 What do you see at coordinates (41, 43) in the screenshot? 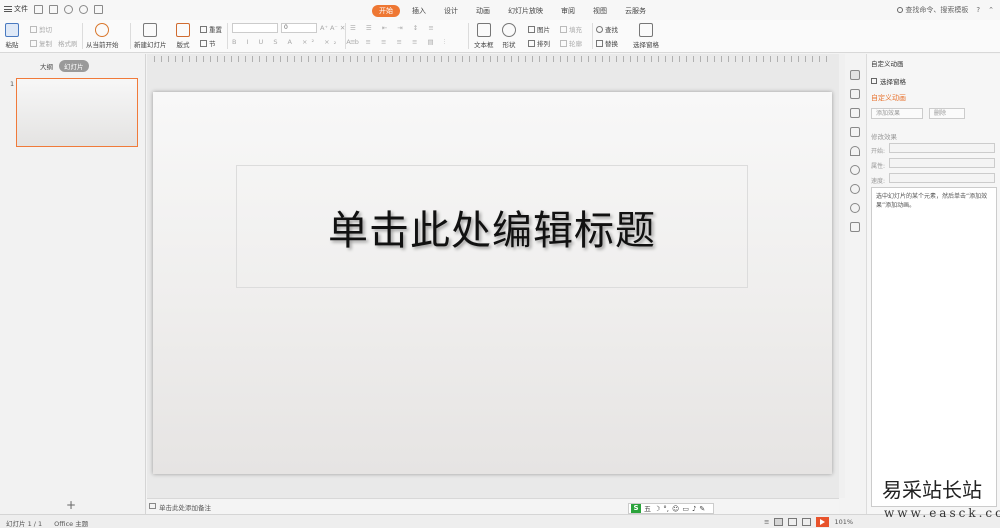
I see `copy-button: 复制` at bounding box center [41, 43].